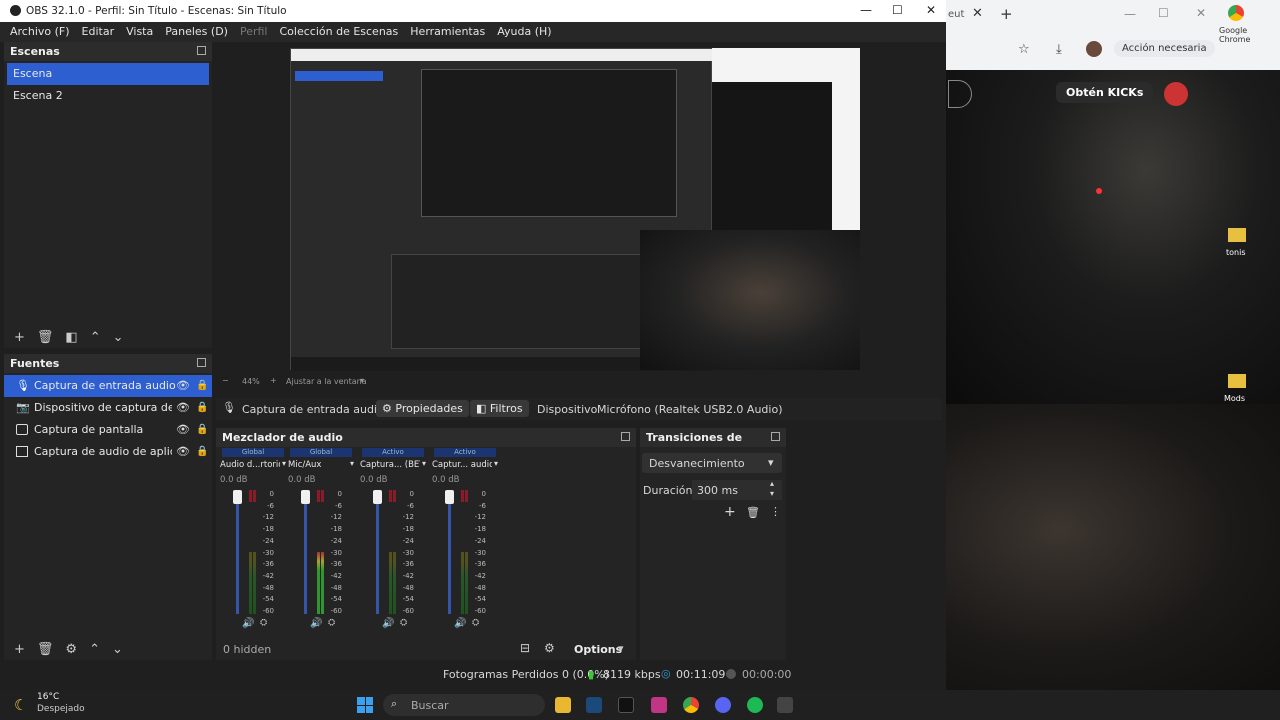  What do you see at coordinates (447, 32) in the screenshot?
I see `menu-herramientas: Herramientas` at bounding box center [447, 32].